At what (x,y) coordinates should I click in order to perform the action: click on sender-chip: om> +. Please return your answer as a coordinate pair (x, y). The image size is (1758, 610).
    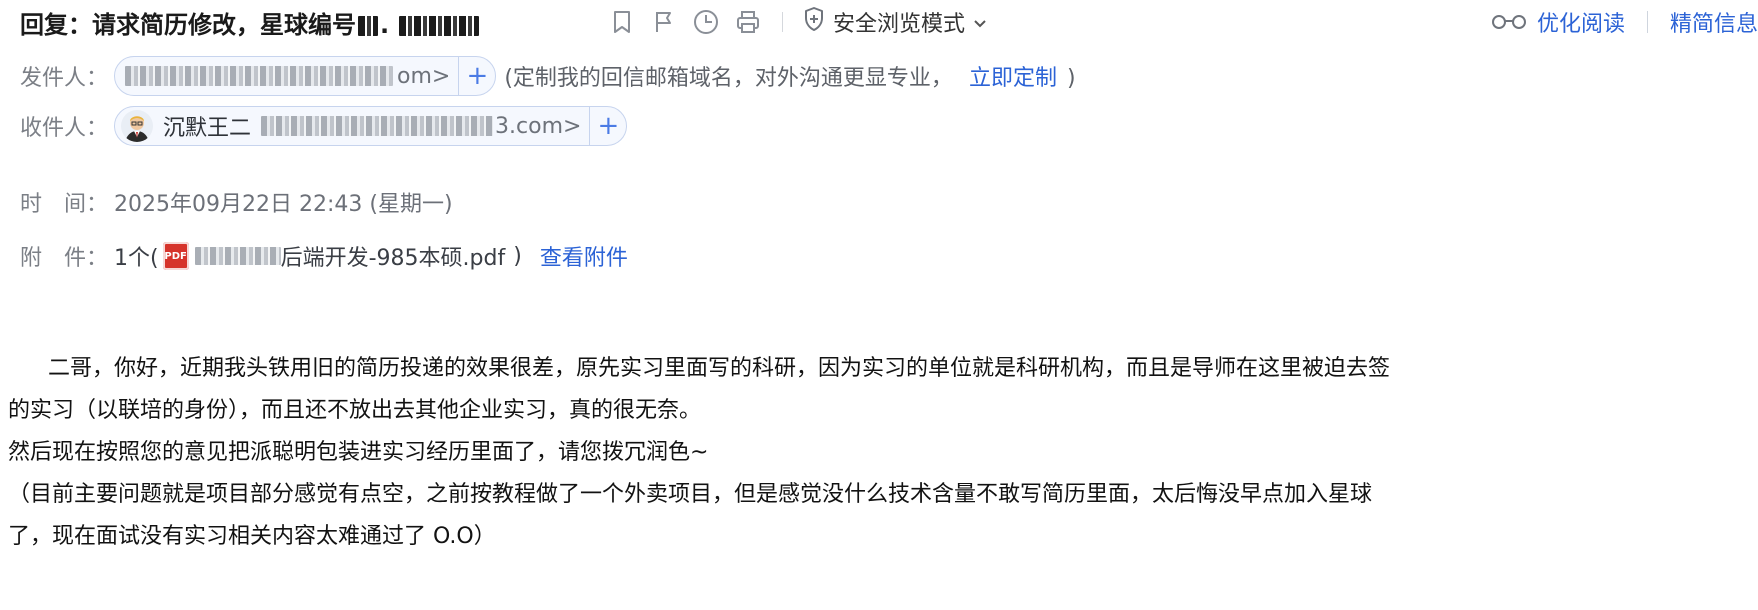
    Looking at the image, I should click on (305, 76).